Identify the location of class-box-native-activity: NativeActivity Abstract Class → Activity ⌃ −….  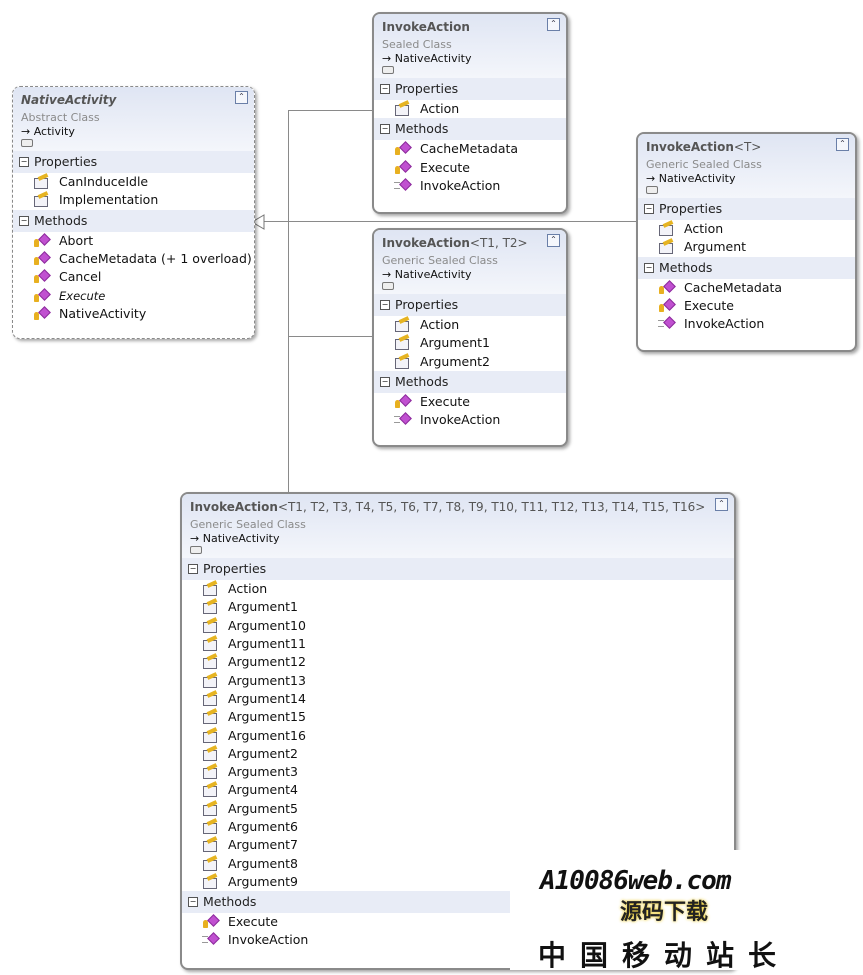
(133, 212).